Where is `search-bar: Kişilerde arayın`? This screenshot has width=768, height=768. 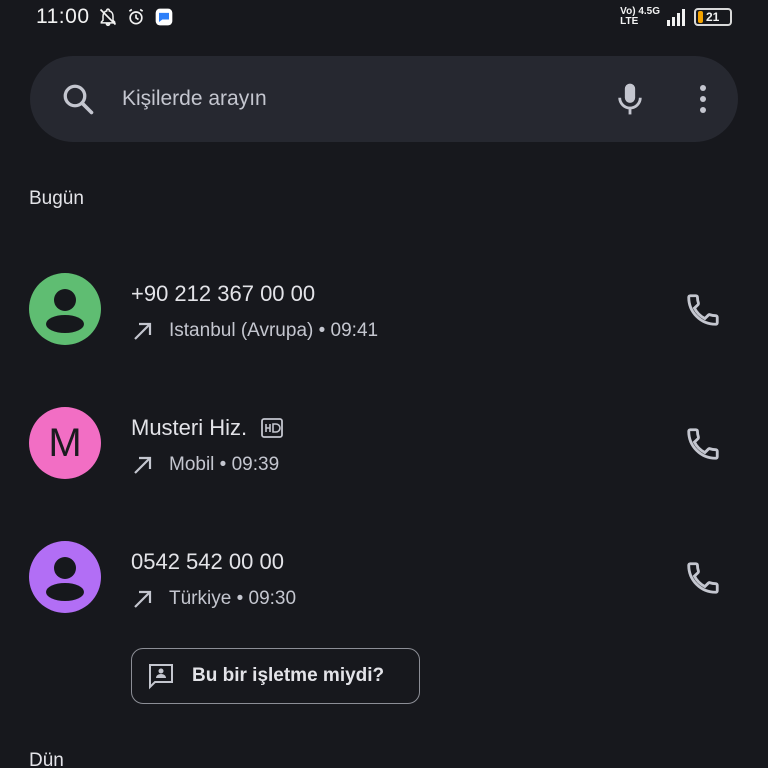 search-bar: Kişilerde arayın is located at coordinates (384, 99).